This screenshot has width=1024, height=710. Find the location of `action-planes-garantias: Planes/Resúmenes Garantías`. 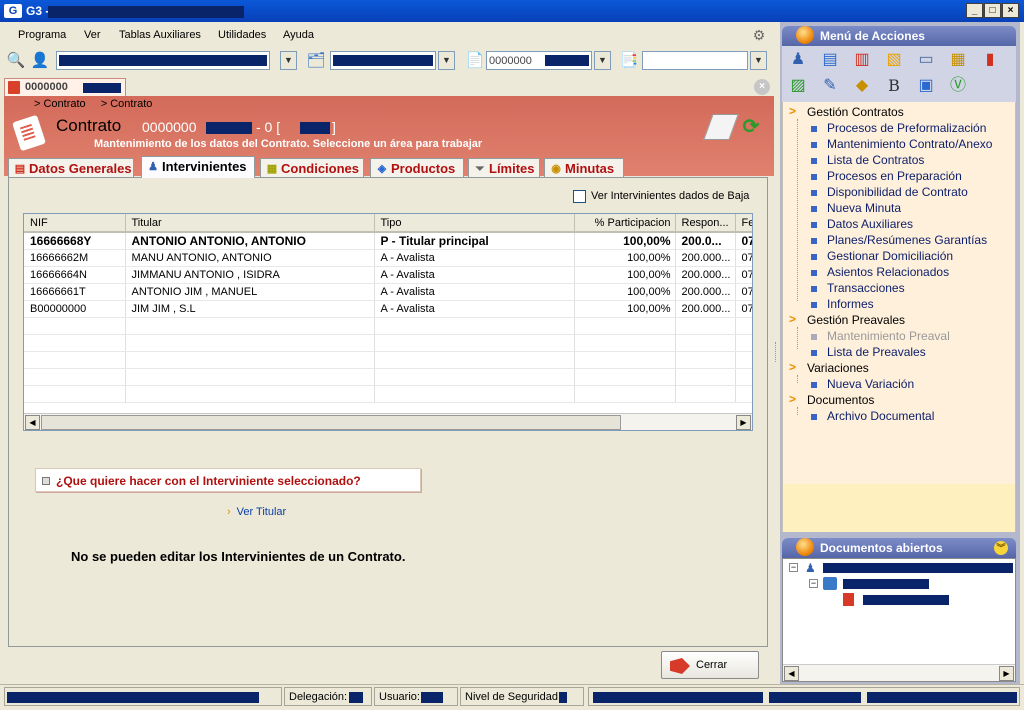

action-planes-garantias: Planes/Resúmenes Garantías is located at coordinates (907, 240).